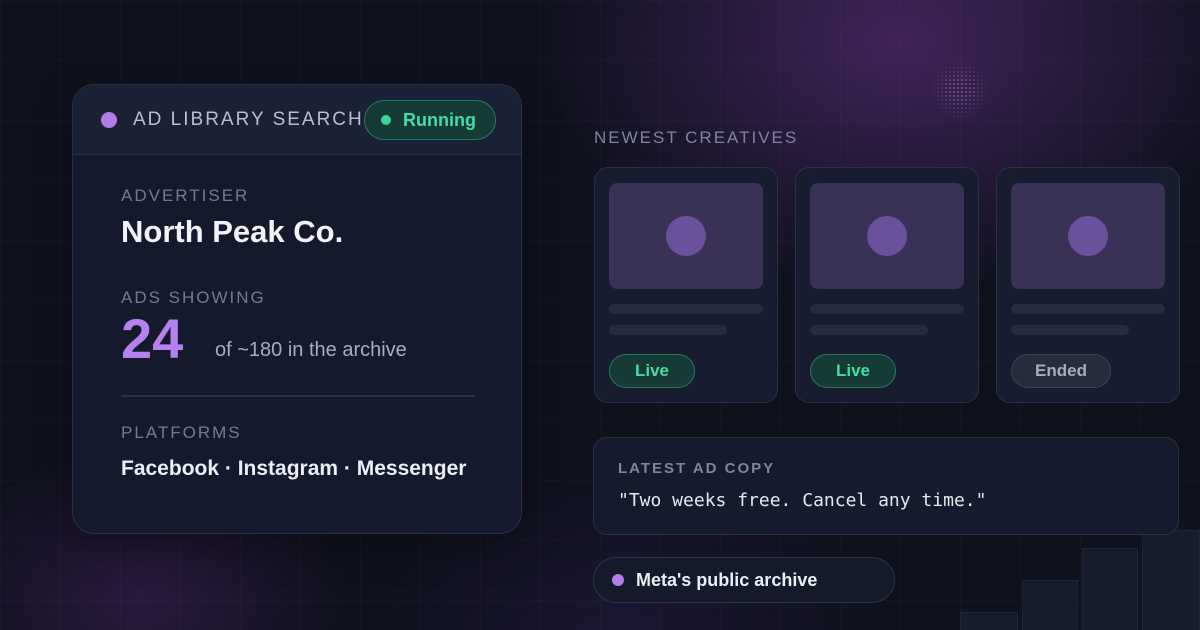 This screenshot has width=1200, height=630. Describe the element at coordinates (109, 120) in the screenshot. I see `status-dot-icon` at that location.